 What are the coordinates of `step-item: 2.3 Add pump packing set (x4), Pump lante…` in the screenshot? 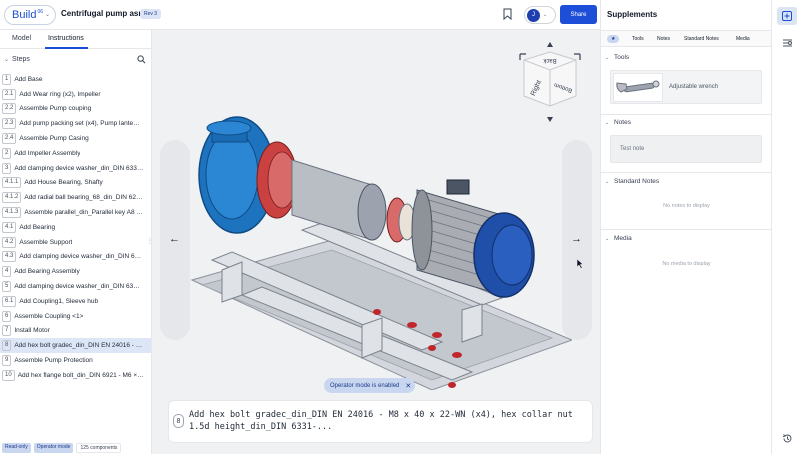 It's located at (75, 123).